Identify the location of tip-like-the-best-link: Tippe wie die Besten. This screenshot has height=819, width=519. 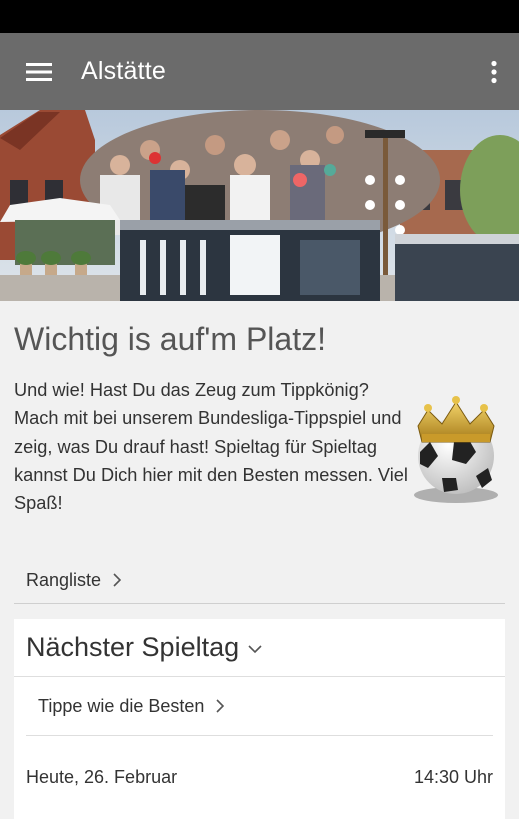
(259, 706).